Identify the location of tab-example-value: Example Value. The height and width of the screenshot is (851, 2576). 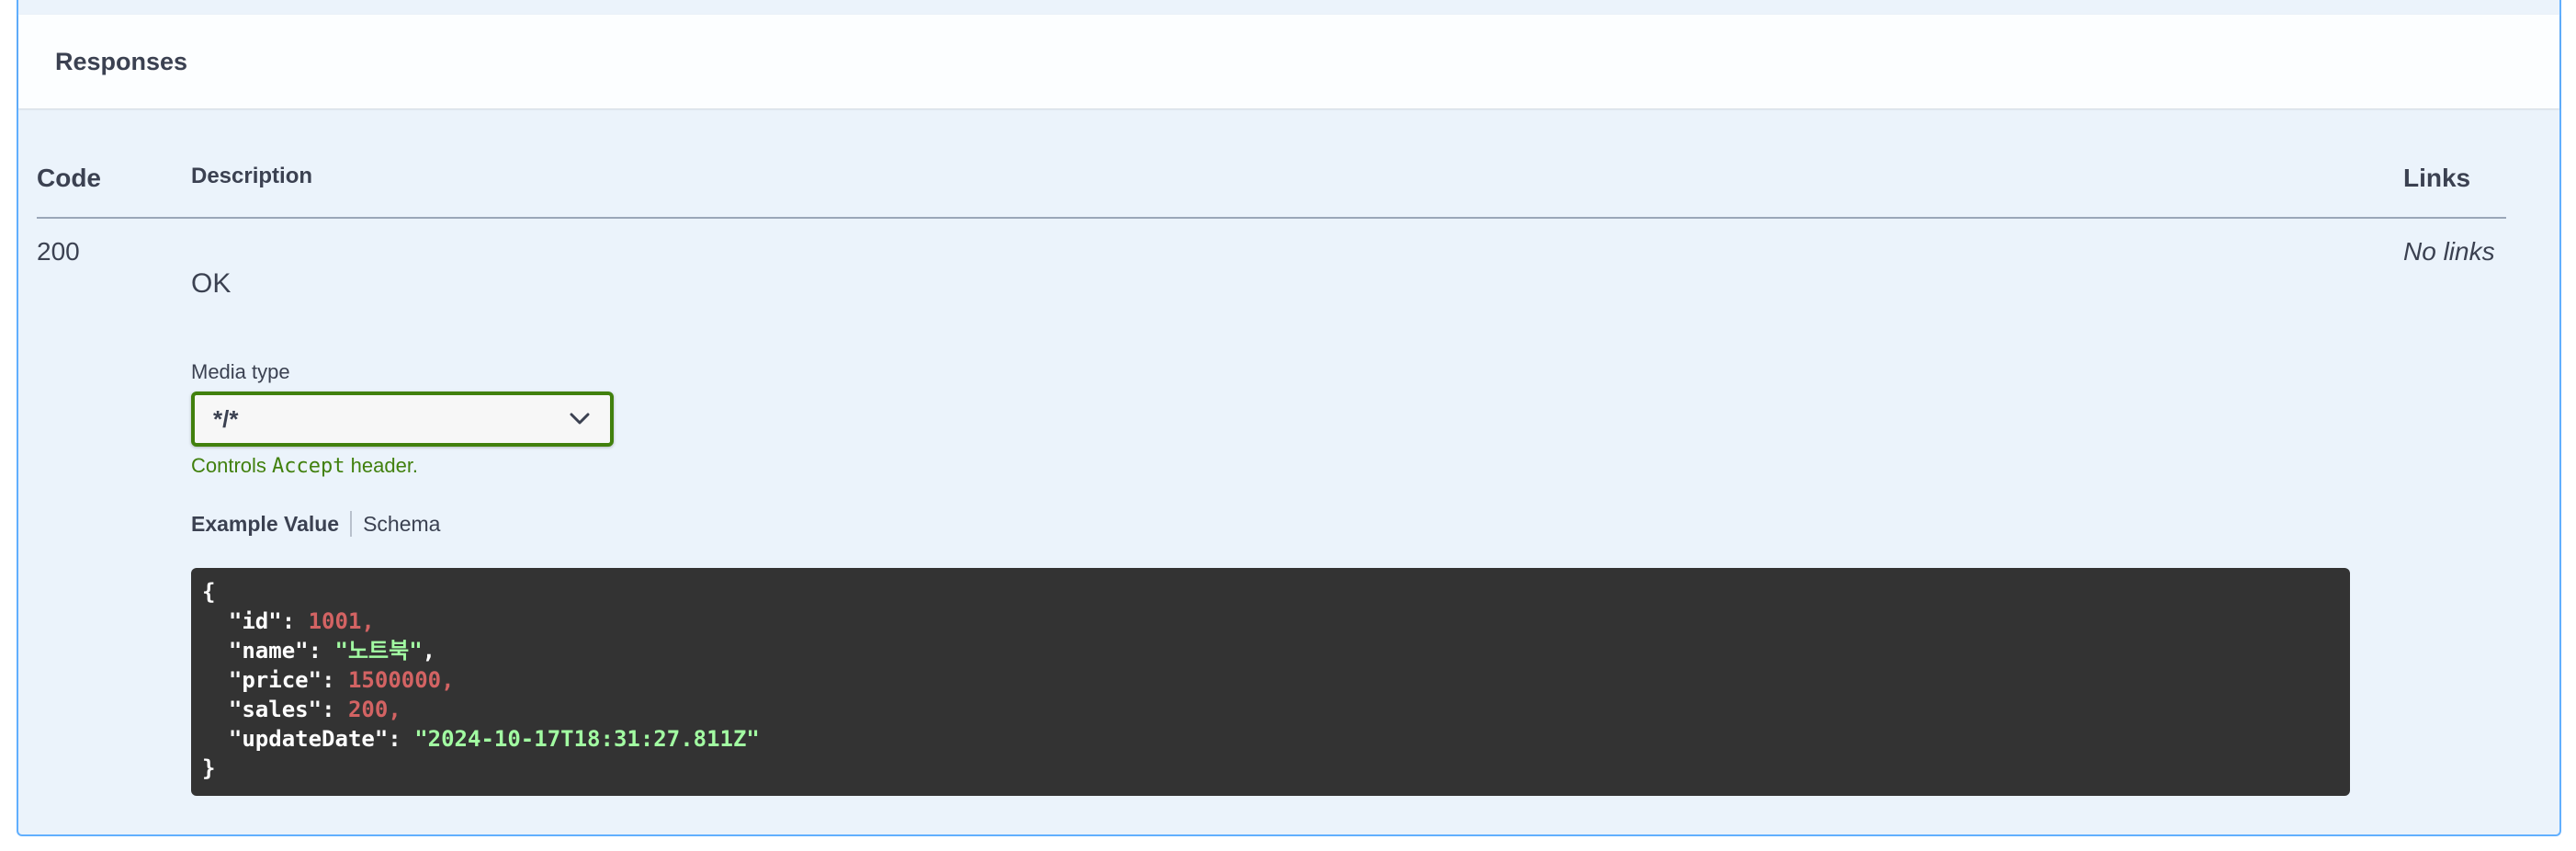
(265, 524).